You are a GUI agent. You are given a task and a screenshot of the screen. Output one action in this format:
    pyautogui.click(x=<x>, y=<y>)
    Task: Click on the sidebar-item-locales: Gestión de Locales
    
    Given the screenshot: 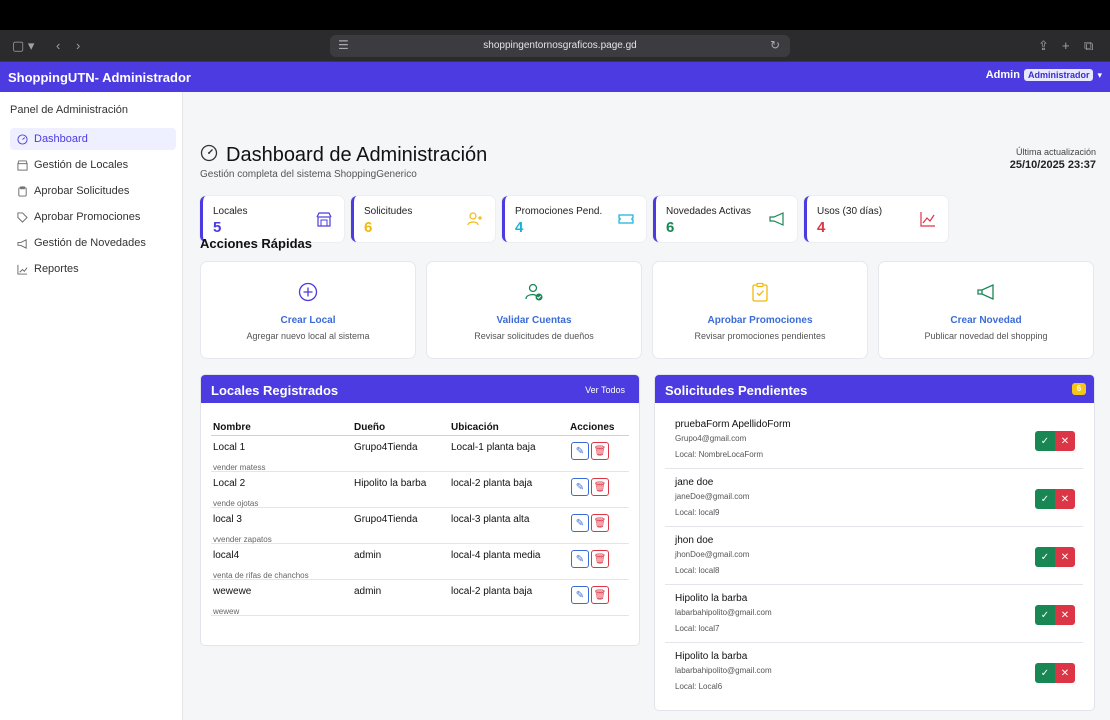 What is the action you would take?
    pyautogui.click(x=93, y=165)
    